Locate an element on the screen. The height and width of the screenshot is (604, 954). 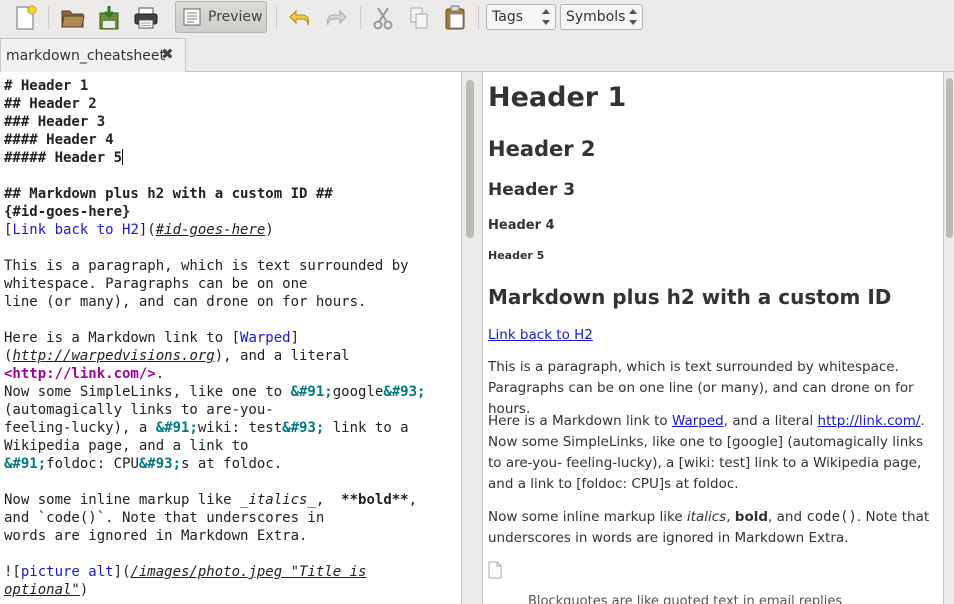
editor-line: {#id-goes-here} is located at coordinates (67, 212).